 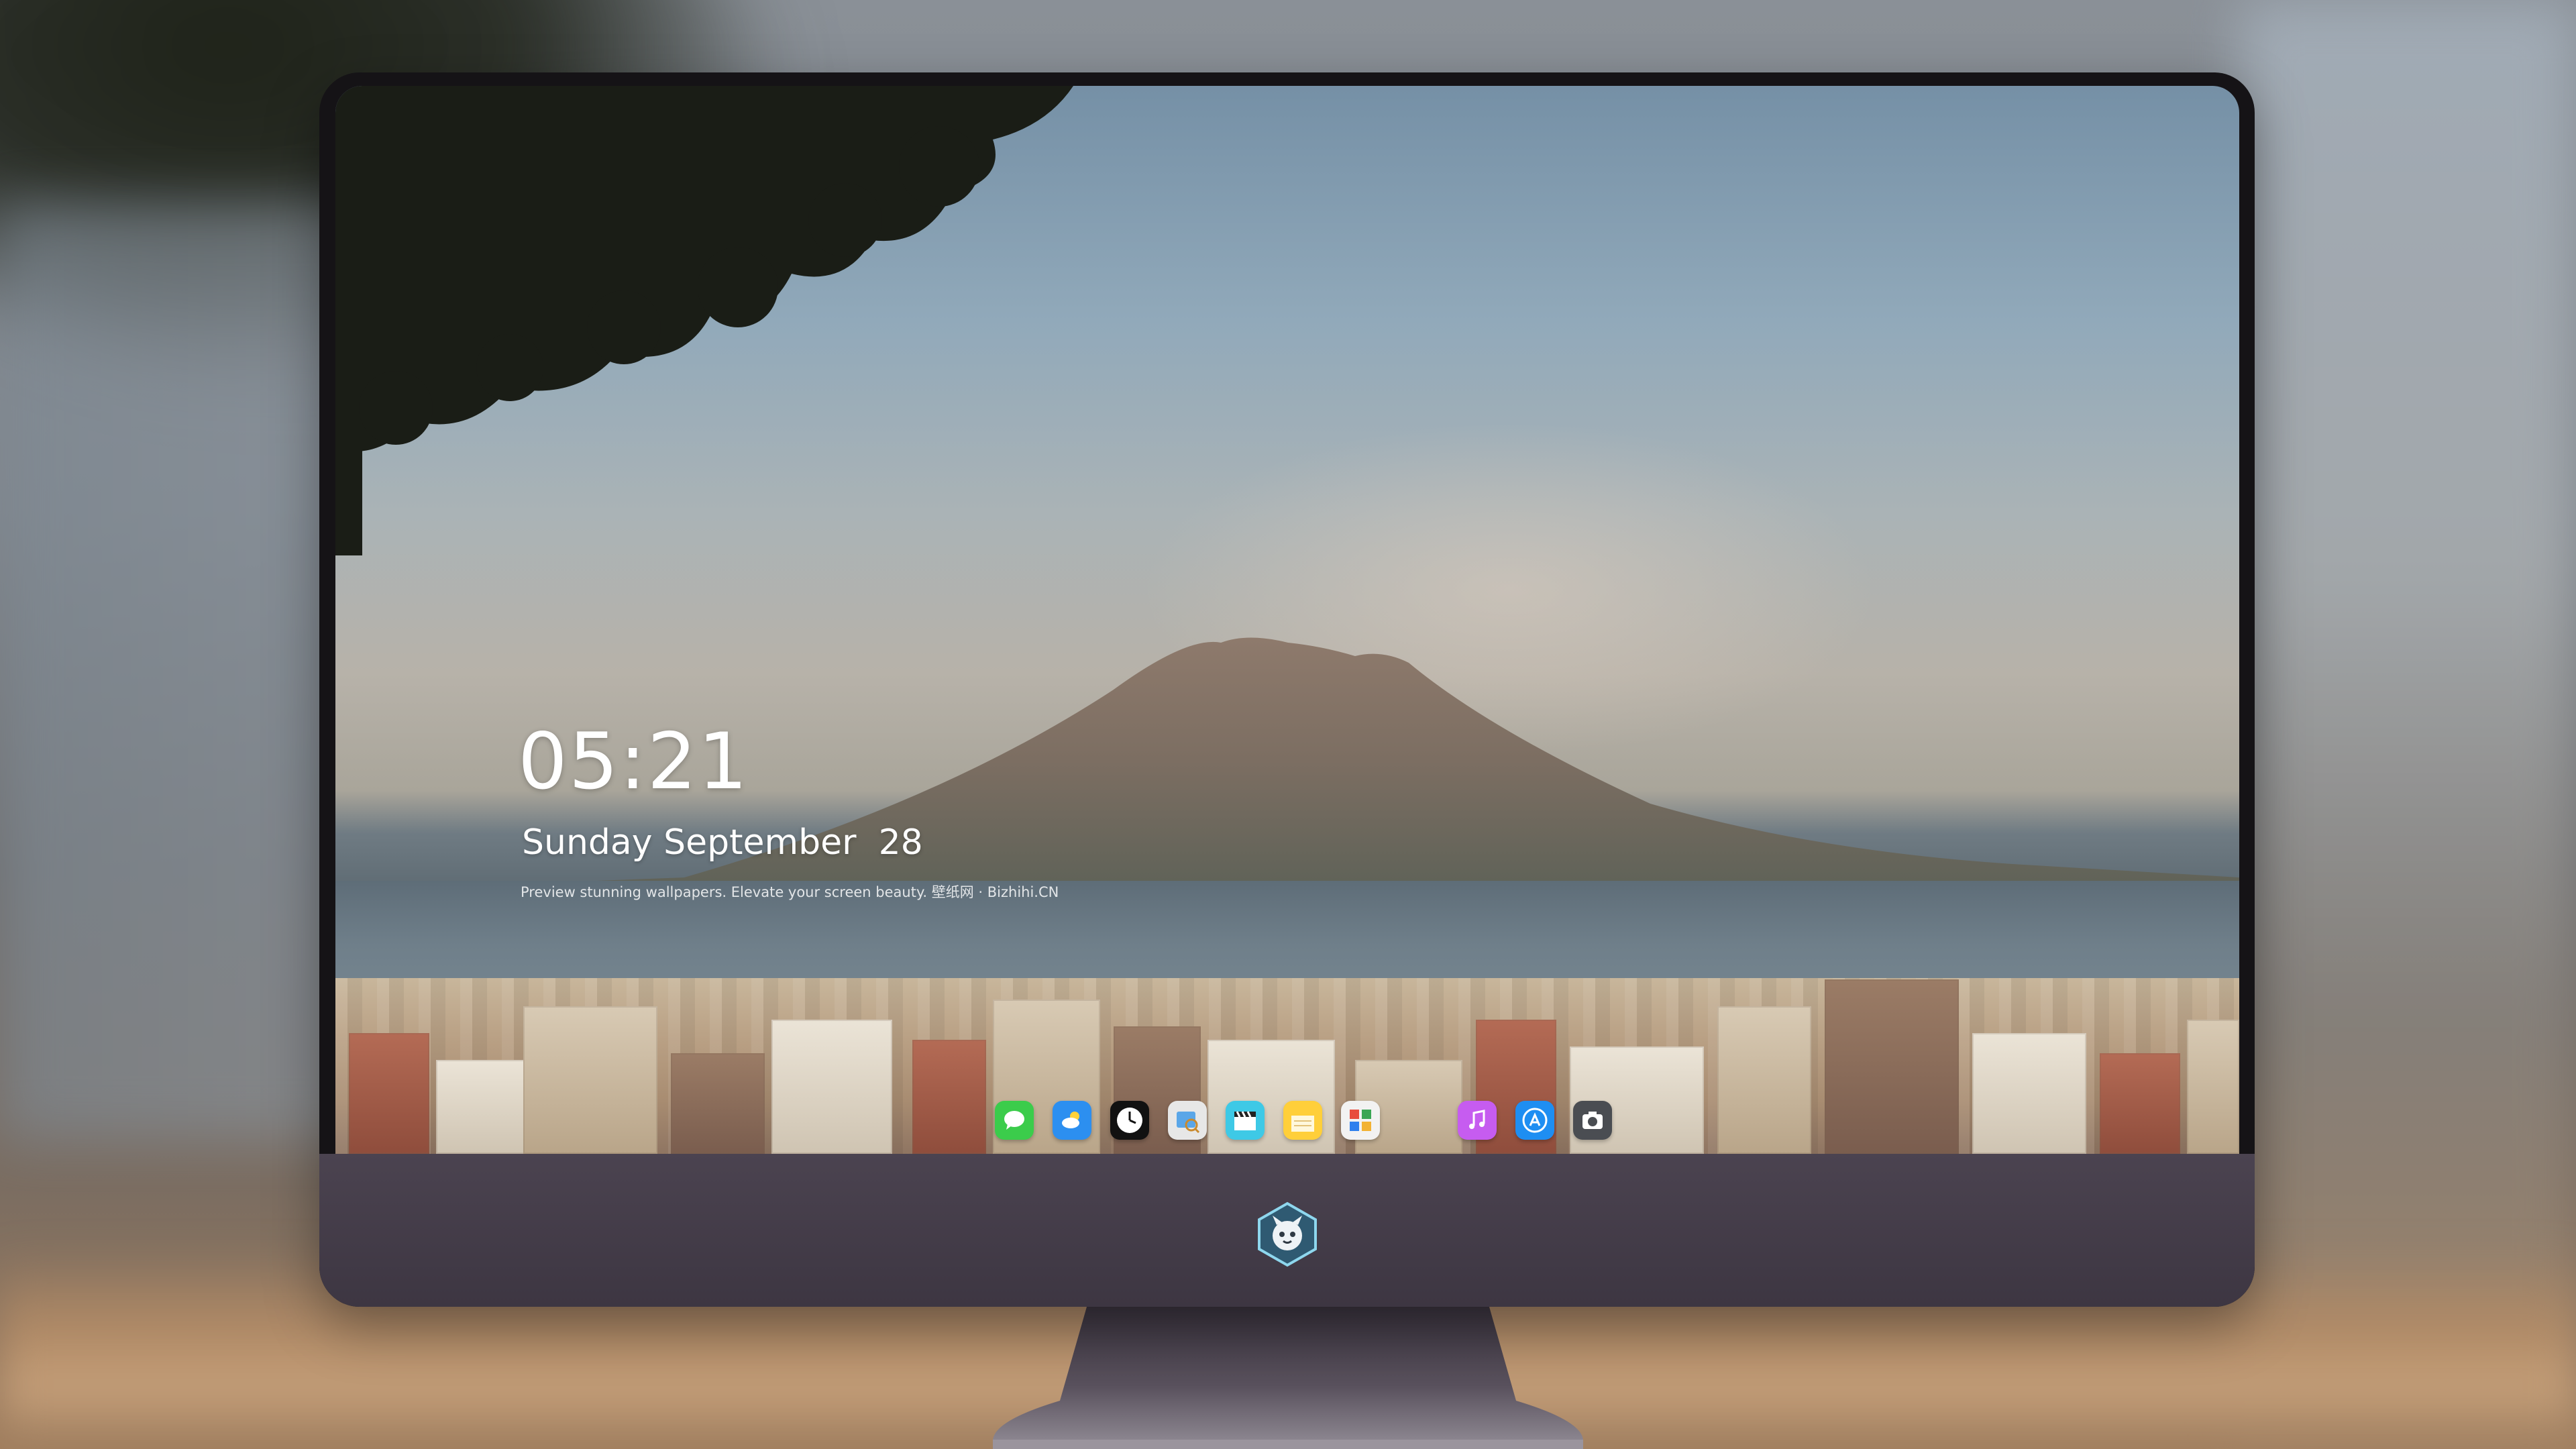 I want to click on camera-icon, so click(x=1592, y=1120).